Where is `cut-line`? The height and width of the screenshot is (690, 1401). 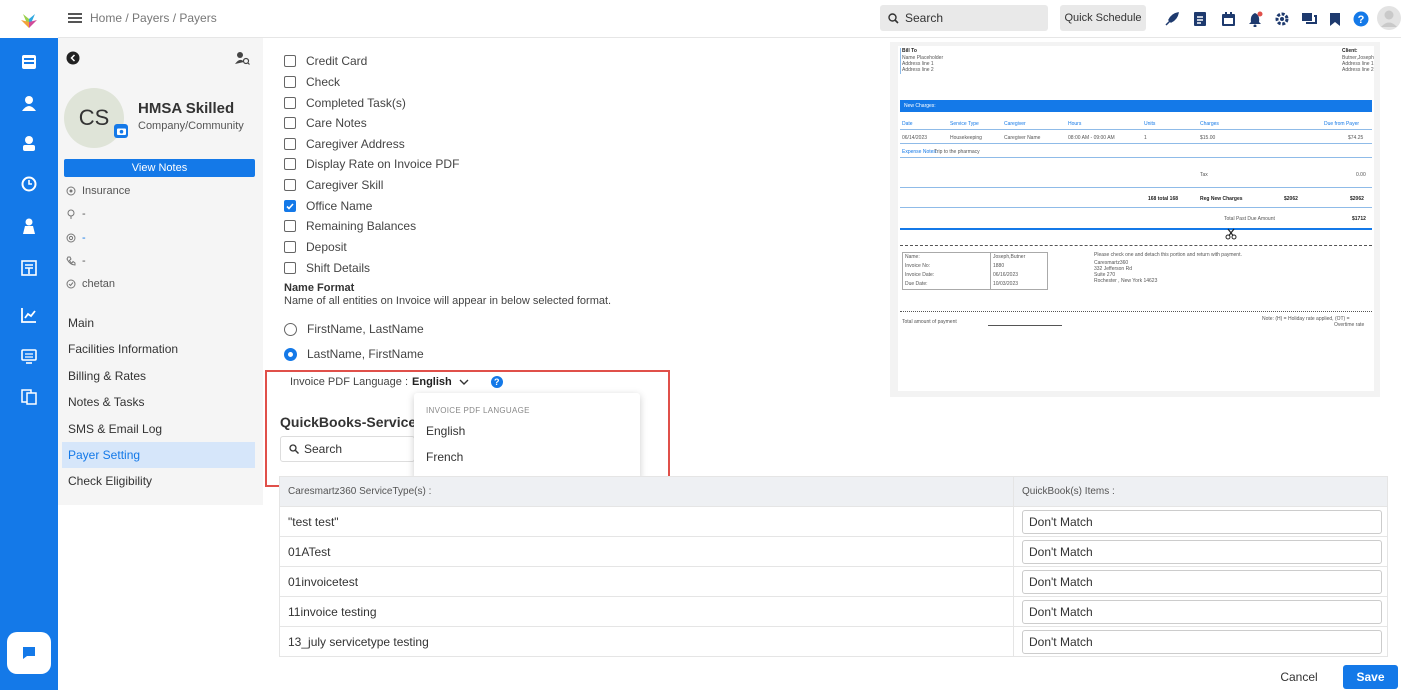
cut-line is located at coordinates (1136, 245).